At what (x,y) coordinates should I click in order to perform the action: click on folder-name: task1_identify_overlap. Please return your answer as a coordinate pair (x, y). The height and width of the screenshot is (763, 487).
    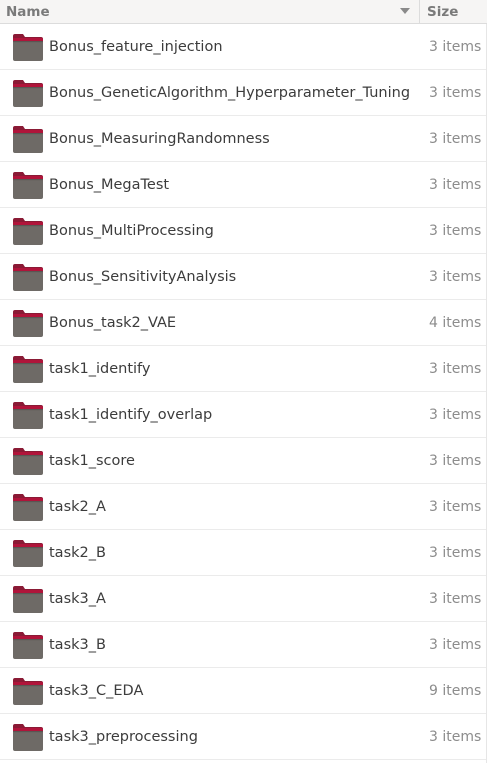
    Looking at the image, I should click on (131, 415).